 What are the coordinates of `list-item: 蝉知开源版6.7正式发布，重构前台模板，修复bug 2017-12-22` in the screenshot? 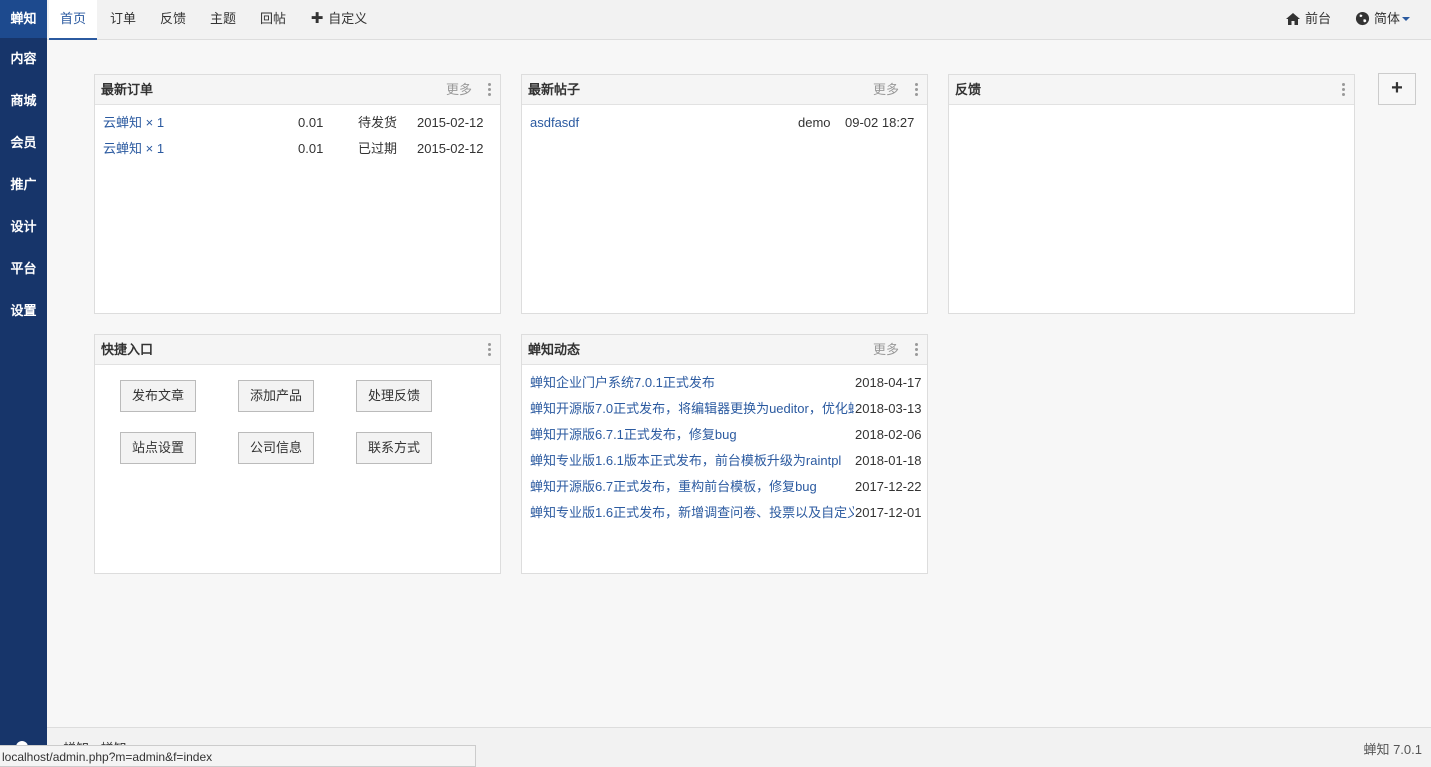 It's located at (724, 487).